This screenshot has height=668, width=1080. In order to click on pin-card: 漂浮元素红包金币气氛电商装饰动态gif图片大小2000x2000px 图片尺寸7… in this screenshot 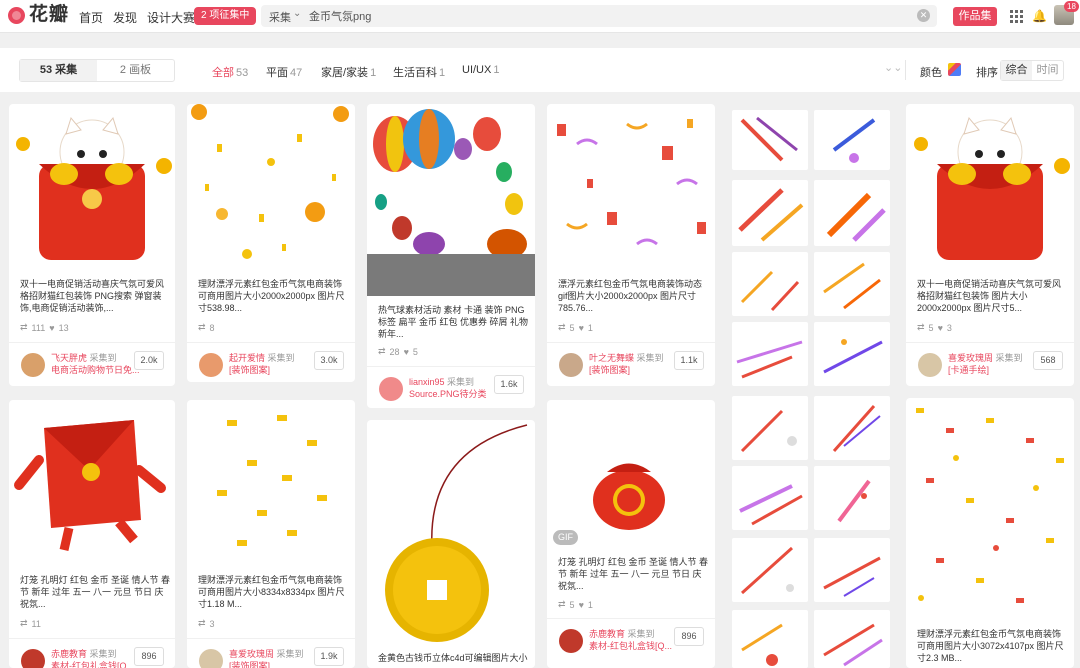, I will do `click(631, 245)`.